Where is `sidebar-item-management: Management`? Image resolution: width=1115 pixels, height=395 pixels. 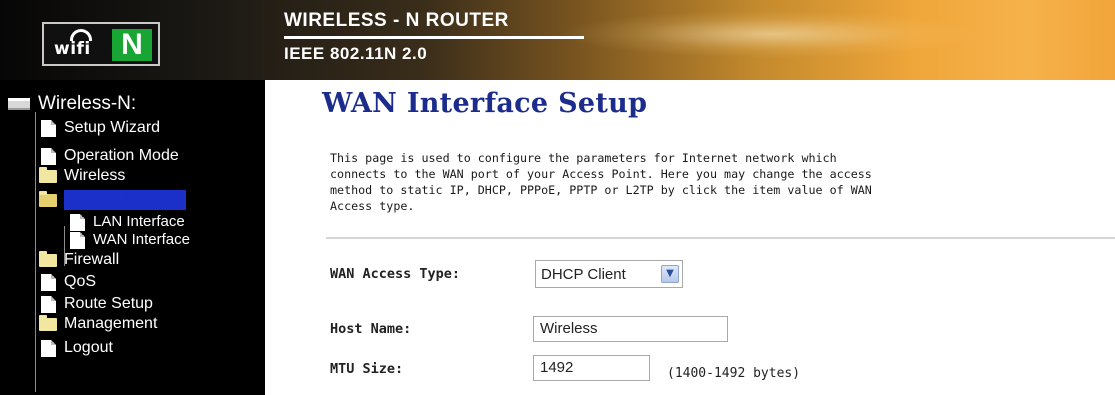 sidebar-item-management: Management is located at coordinates (98, 324).